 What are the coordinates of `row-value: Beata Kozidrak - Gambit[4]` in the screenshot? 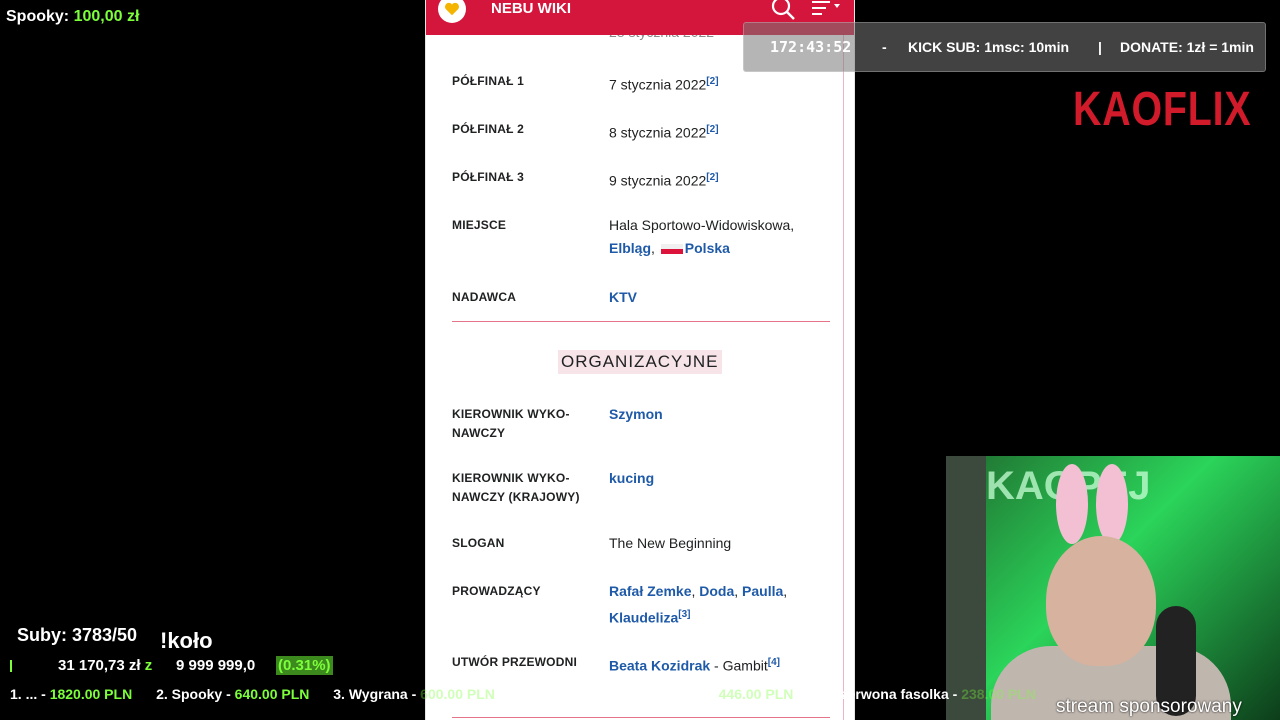 It's located at (694, 665).